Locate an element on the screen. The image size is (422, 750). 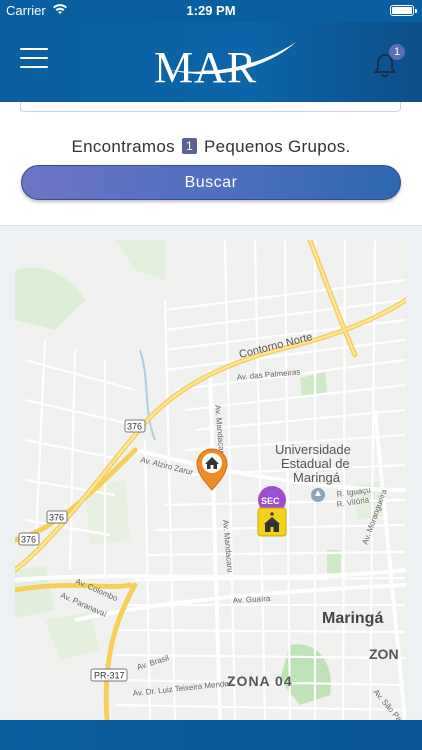
map-label: Av. Guaíra is located at coordinates (252, 599).